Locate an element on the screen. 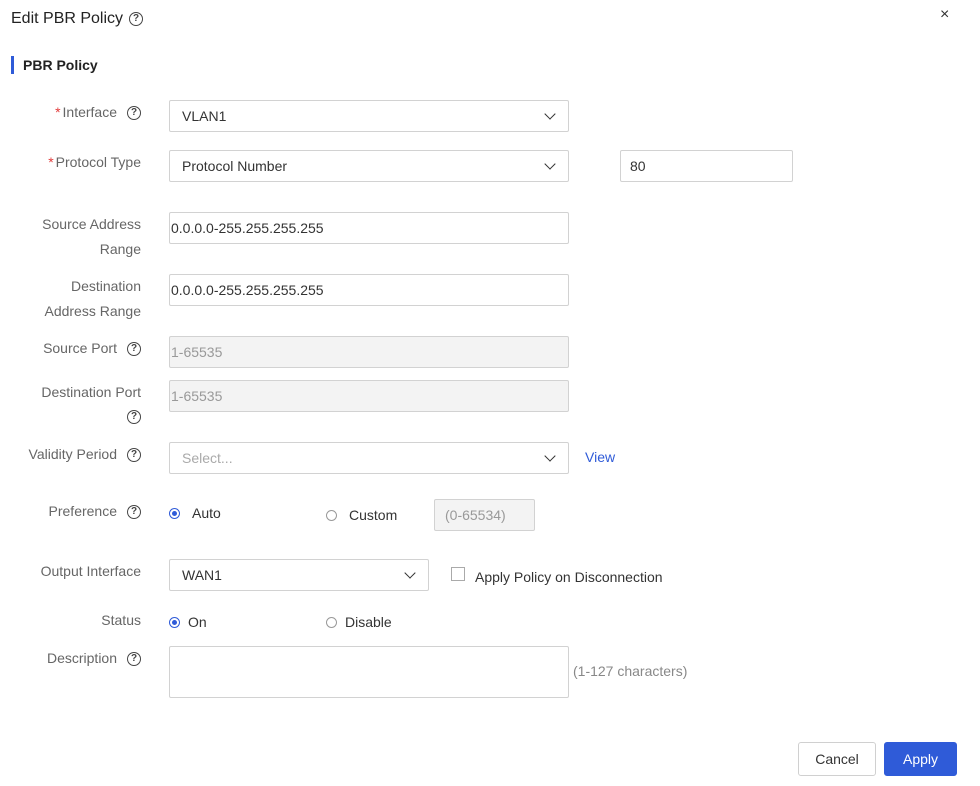 The image size is (980, 786). interface-select-value: VLAN1 is located at coordinates (204, 116).